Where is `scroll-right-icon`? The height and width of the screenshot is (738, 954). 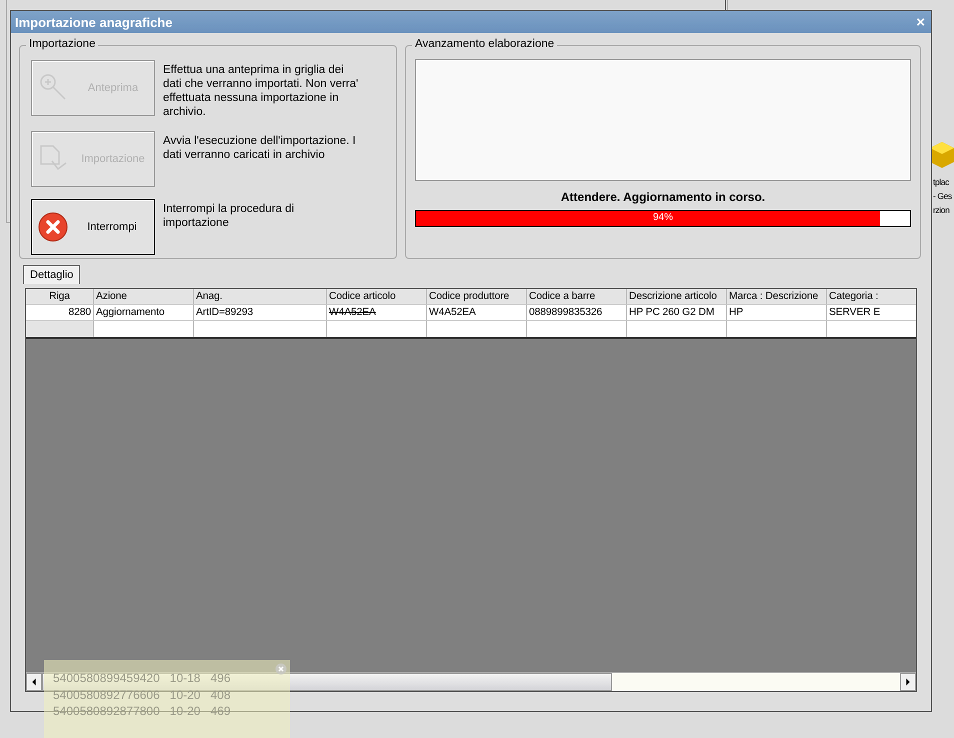
scroll-right-icon is located at coordinates (908, 682).